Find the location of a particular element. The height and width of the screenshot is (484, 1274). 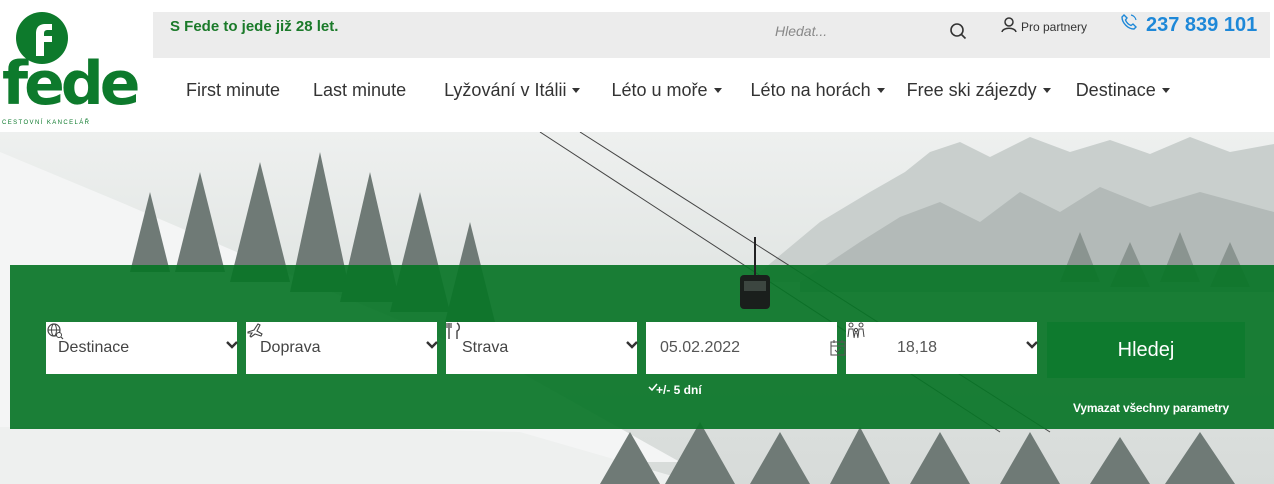

nav-item-label: Last minute is located at coordinates (360, 90).